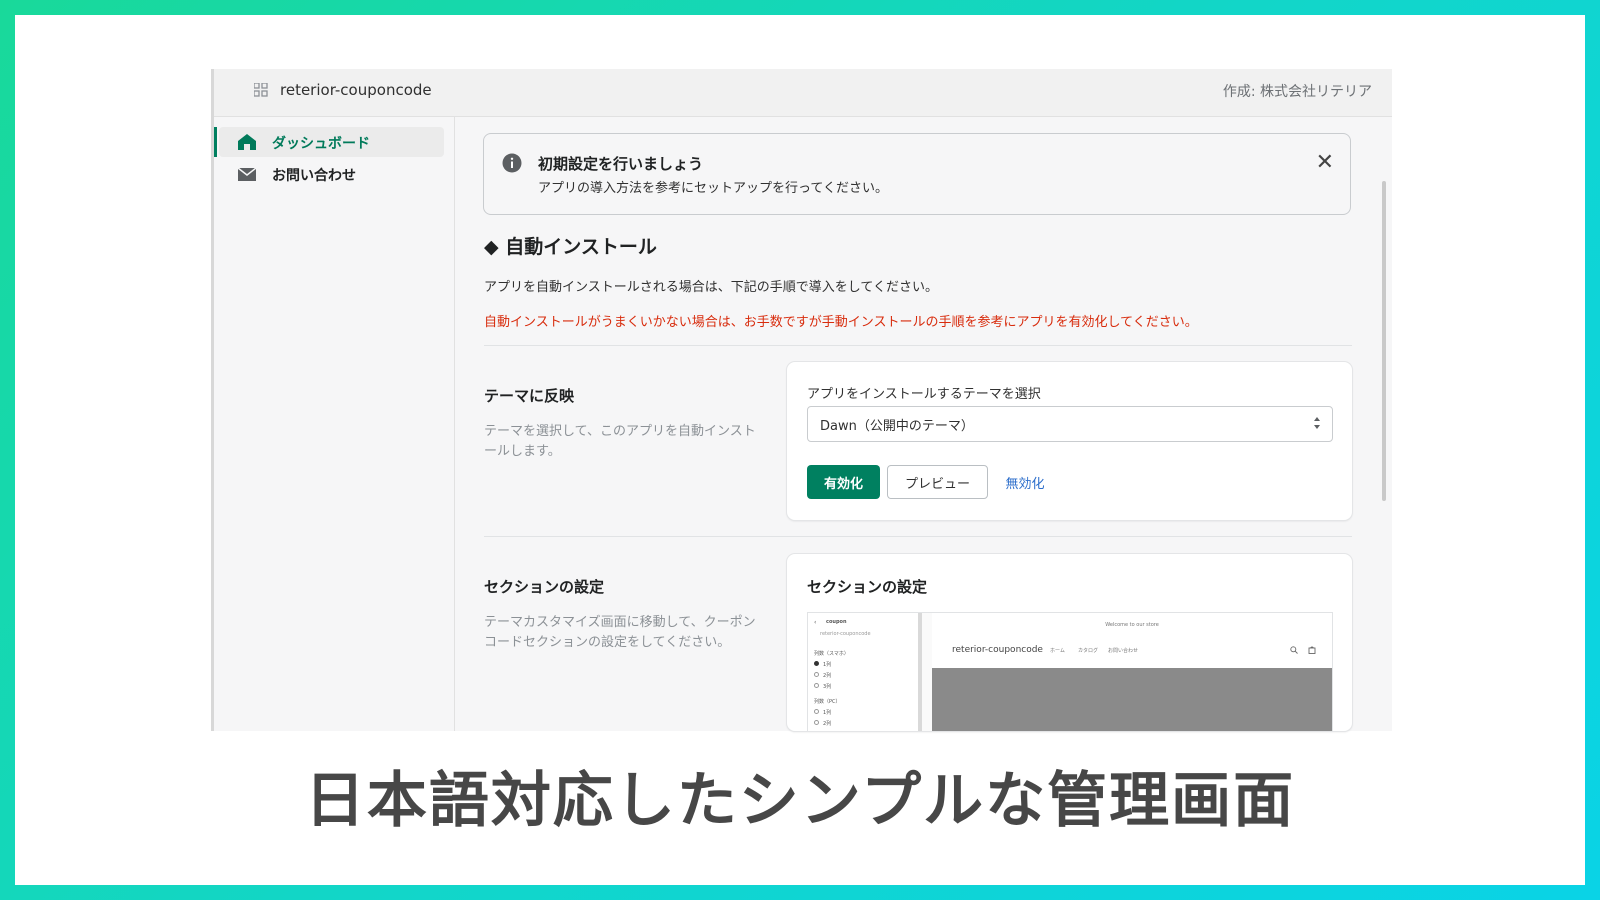  I want to click on theme-select-value: Dawn（公開中のテーマ）, so click(897, 426).